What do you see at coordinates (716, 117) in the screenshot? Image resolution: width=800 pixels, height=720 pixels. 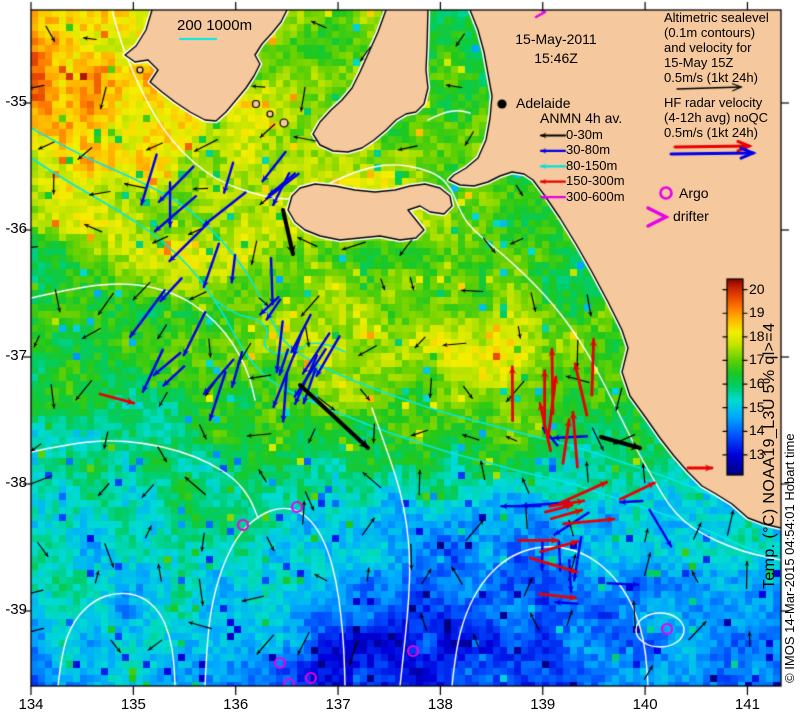 I see `hf-legend-line: (4-12h avg) noQC` at bounding box center [716, 117].